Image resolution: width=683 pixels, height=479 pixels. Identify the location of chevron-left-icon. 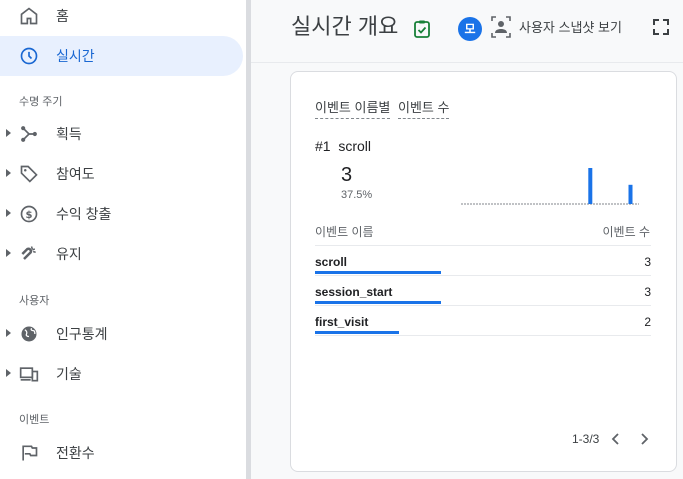
(616, 439).